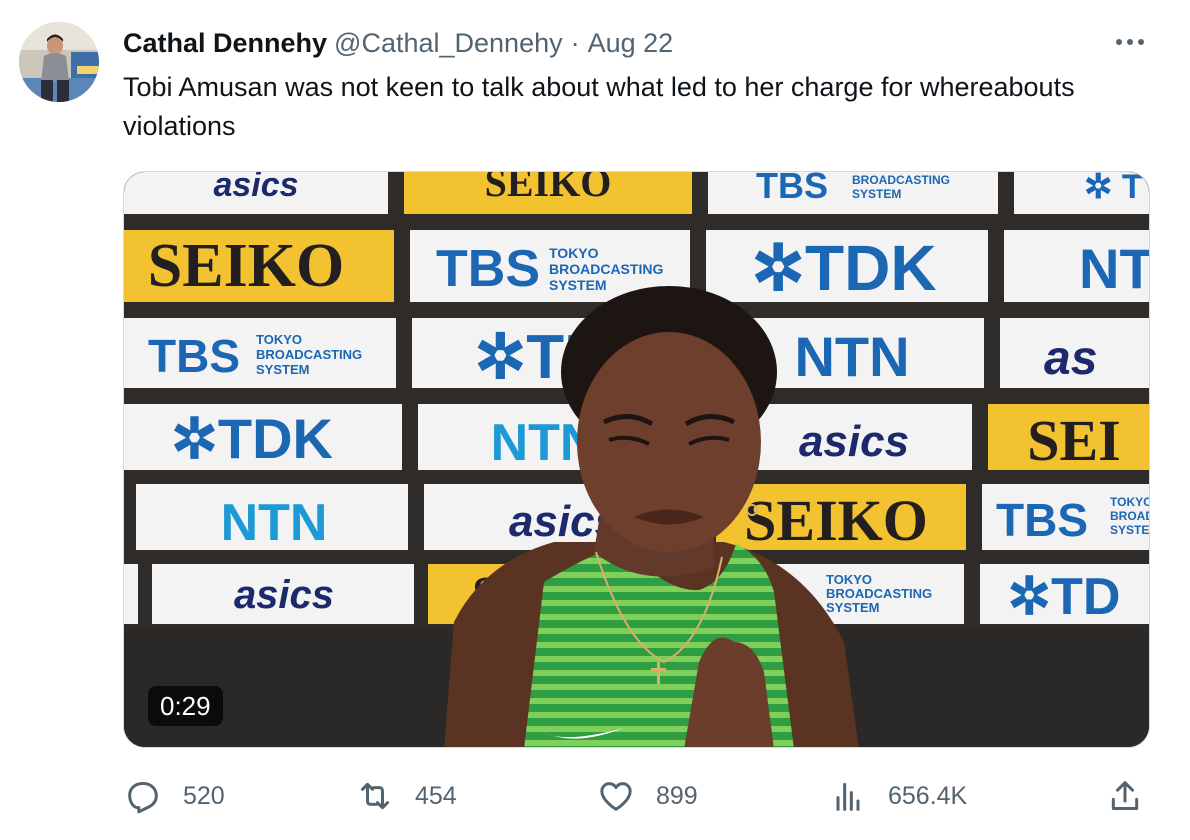  Describe the element at coordinates (225, 43) in the screenshot. I see `author-display-name: Cathal Dennehy` at that location.